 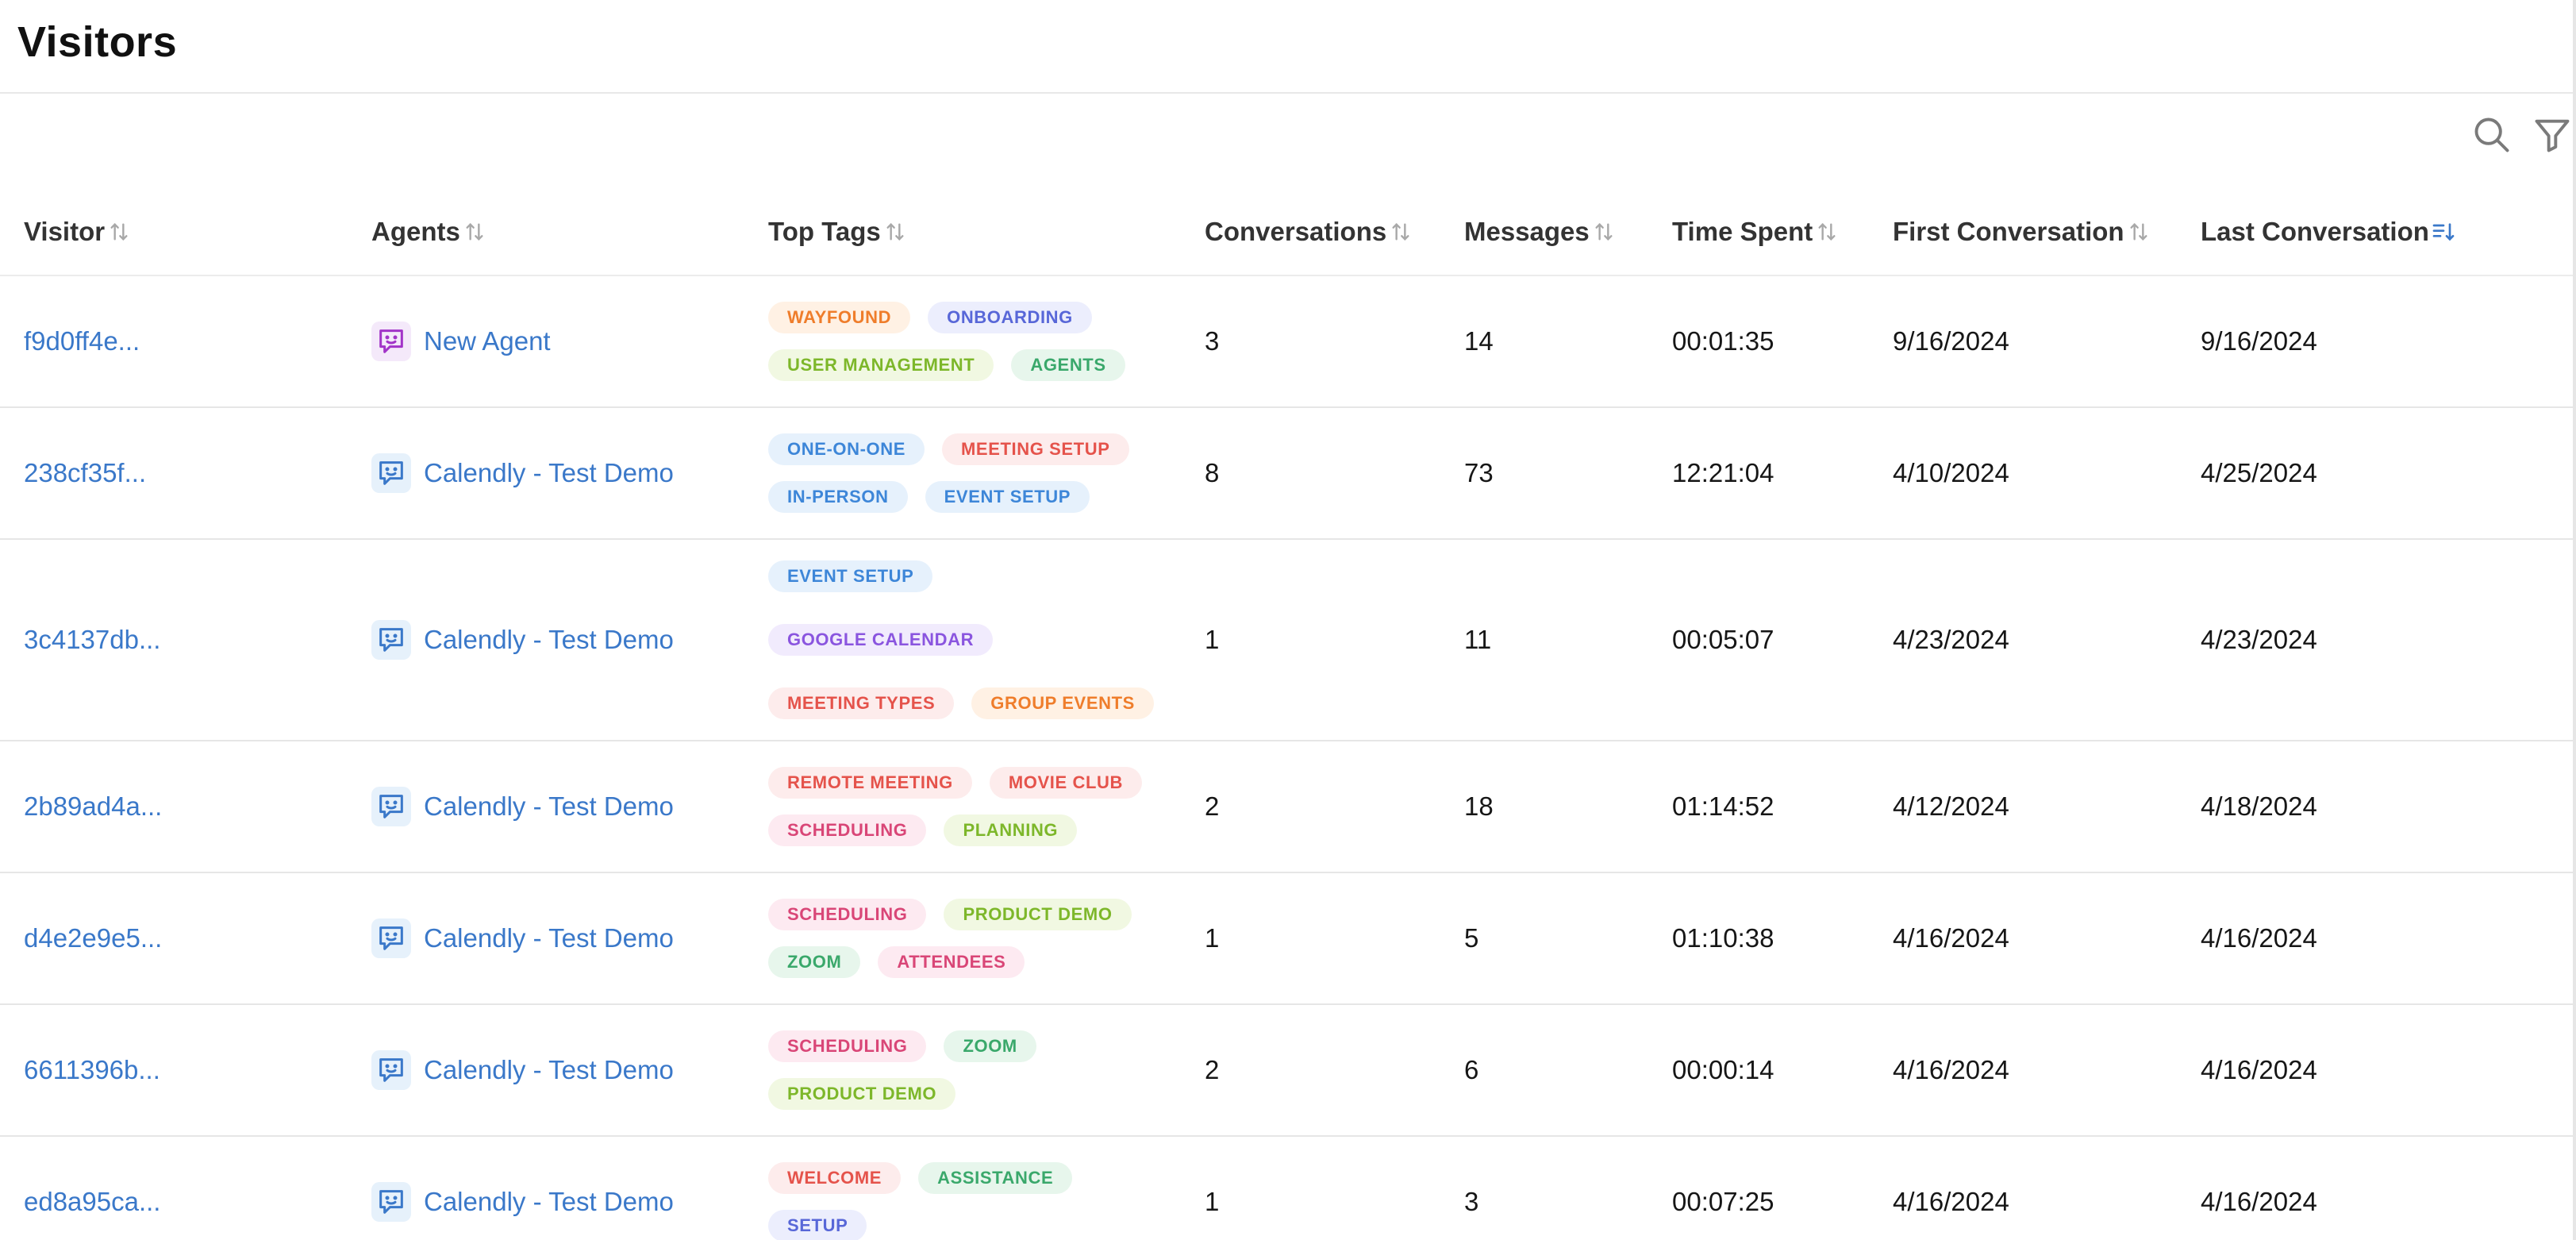 What do you see at coordinates (2047, 640) in the screenshot?
I see `first-conversation-cell: 4/23/2024` at bounding box center [2047, 640].